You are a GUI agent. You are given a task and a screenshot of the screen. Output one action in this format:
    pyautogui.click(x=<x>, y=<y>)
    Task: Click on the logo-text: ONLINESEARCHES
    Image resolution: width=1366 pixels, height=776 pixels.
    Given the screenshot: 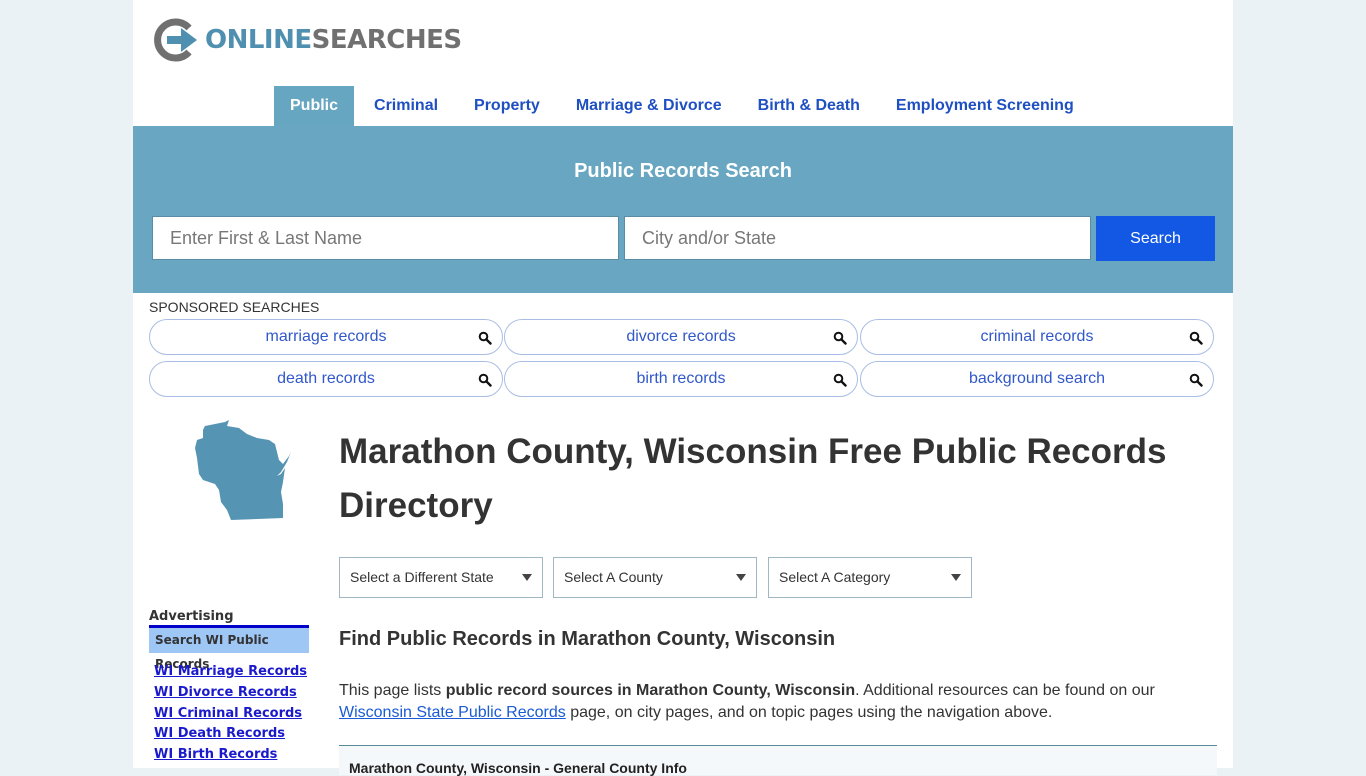 What is the action you would take?
    pyautogui.click(x=333, y=40)
    